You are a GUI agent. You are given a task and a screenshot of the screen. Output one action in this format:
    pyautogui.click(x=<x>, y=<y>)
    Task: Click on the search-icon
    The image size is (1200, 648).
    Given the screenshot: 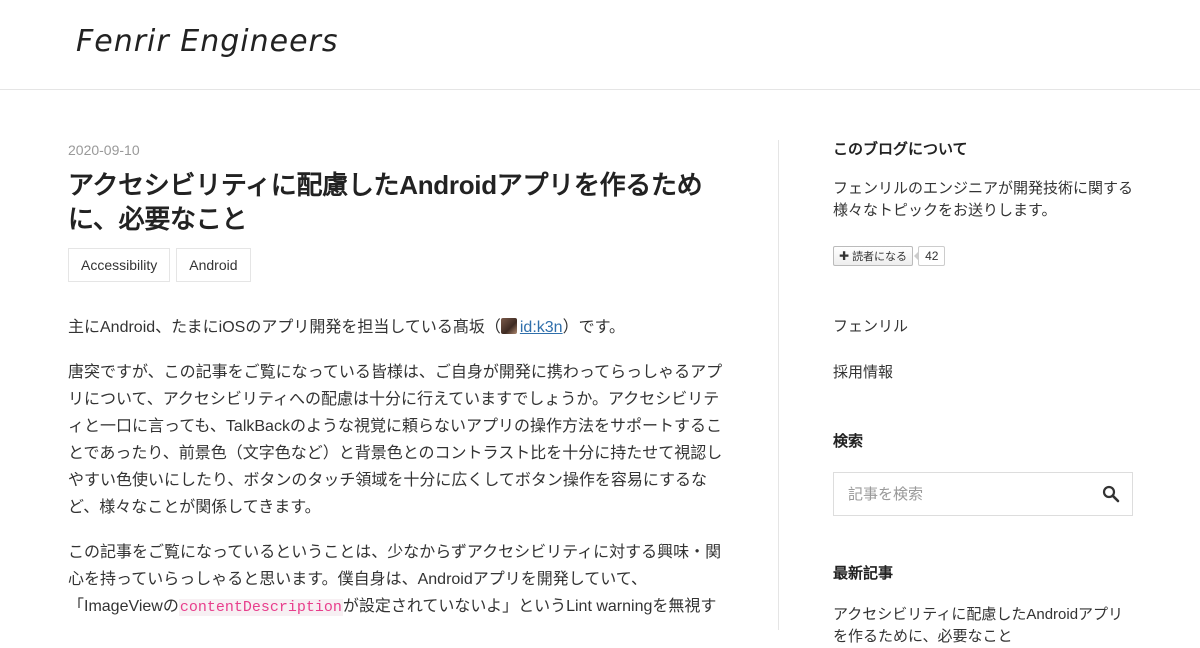 What is the action you would take?
    pyautogui.click(x=1111, y=494)
    